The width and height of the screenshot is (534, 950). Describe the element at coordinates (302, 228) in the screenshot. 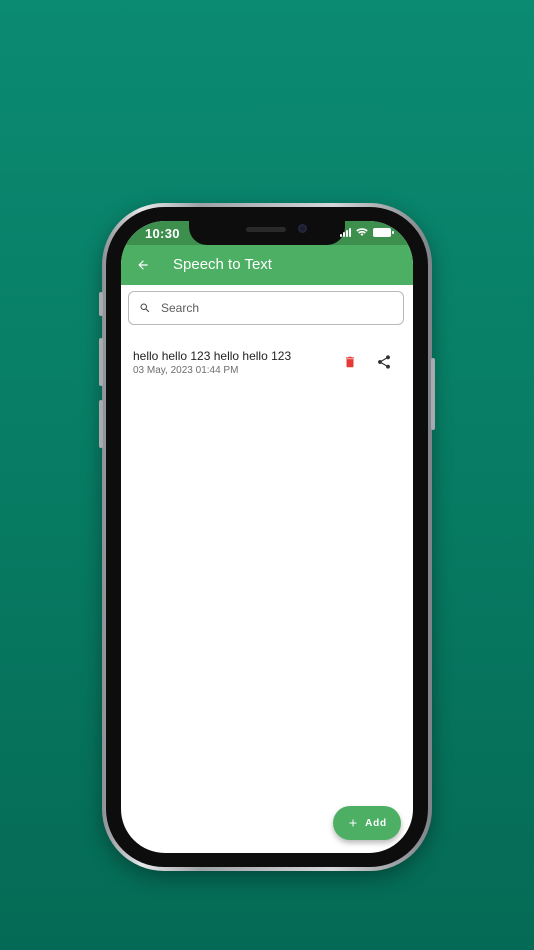

I see `front-camera` at that location.